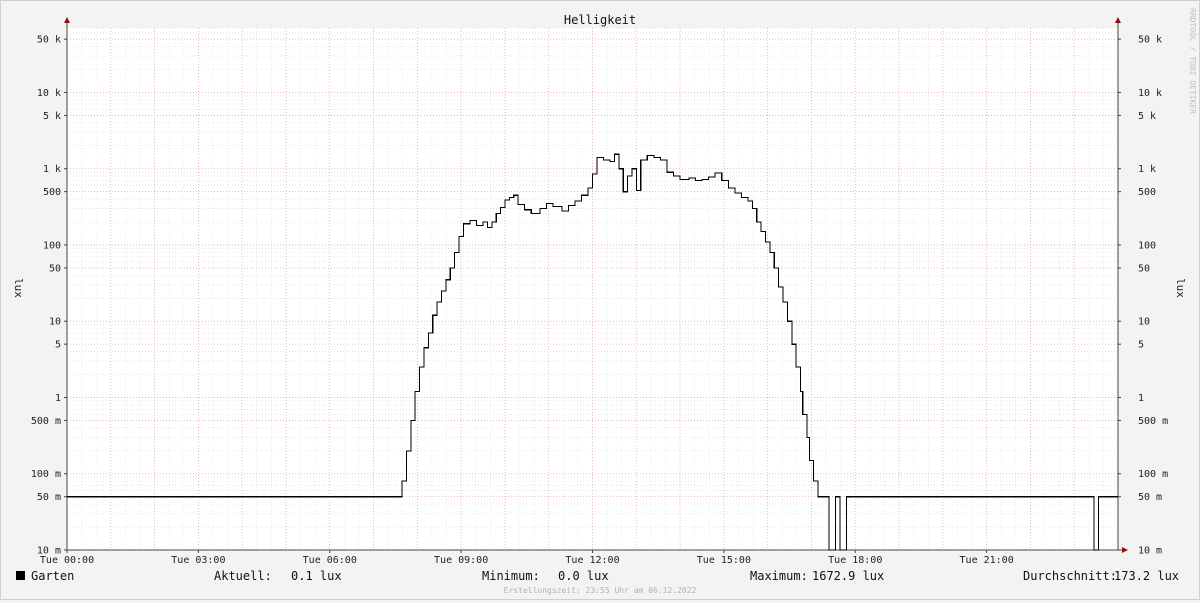 The height and width of the screenshot is (603, 1200). What do you see at coordinates (1125, 550) in the screenshot?
I see `x-axis-arrow` at bounding box center [1125, 550].